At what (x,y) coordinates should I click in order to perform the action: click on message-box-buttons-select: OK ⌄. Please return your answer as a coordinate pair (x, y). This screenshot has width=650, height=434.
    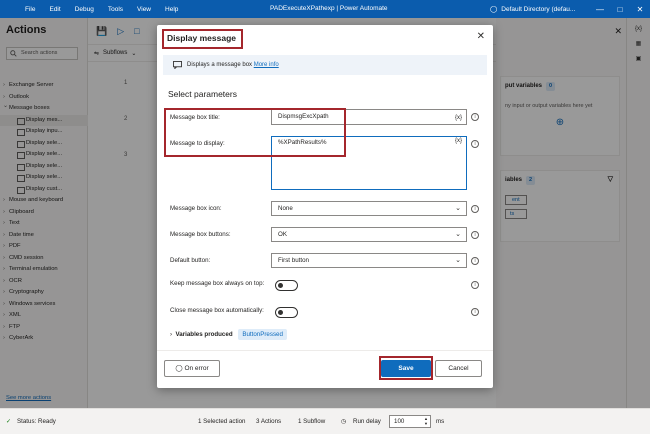
    Looking at the image, I should click on (369, 234).